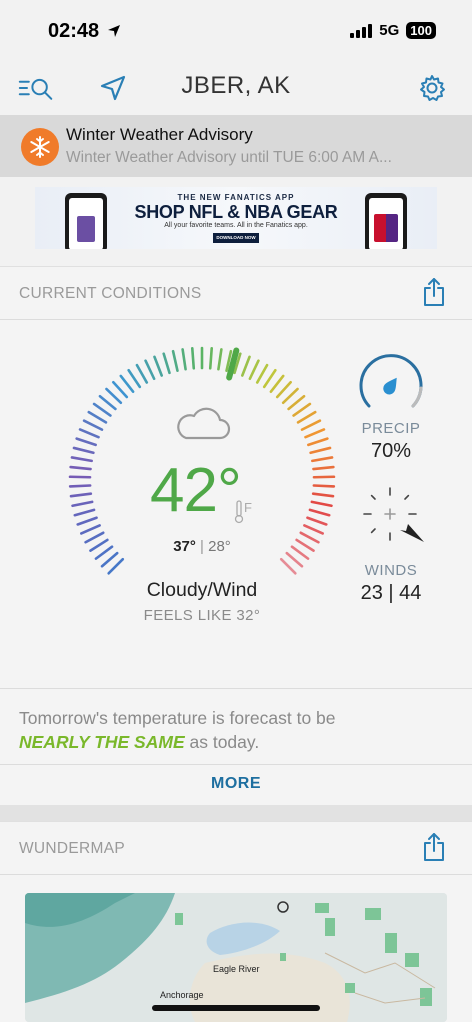 The image size is (472, 1022). What do you see at coordinates (391, 381) in the screenshot?
I see `raindrop-gauge-icon` at bounding box center [391, 381].